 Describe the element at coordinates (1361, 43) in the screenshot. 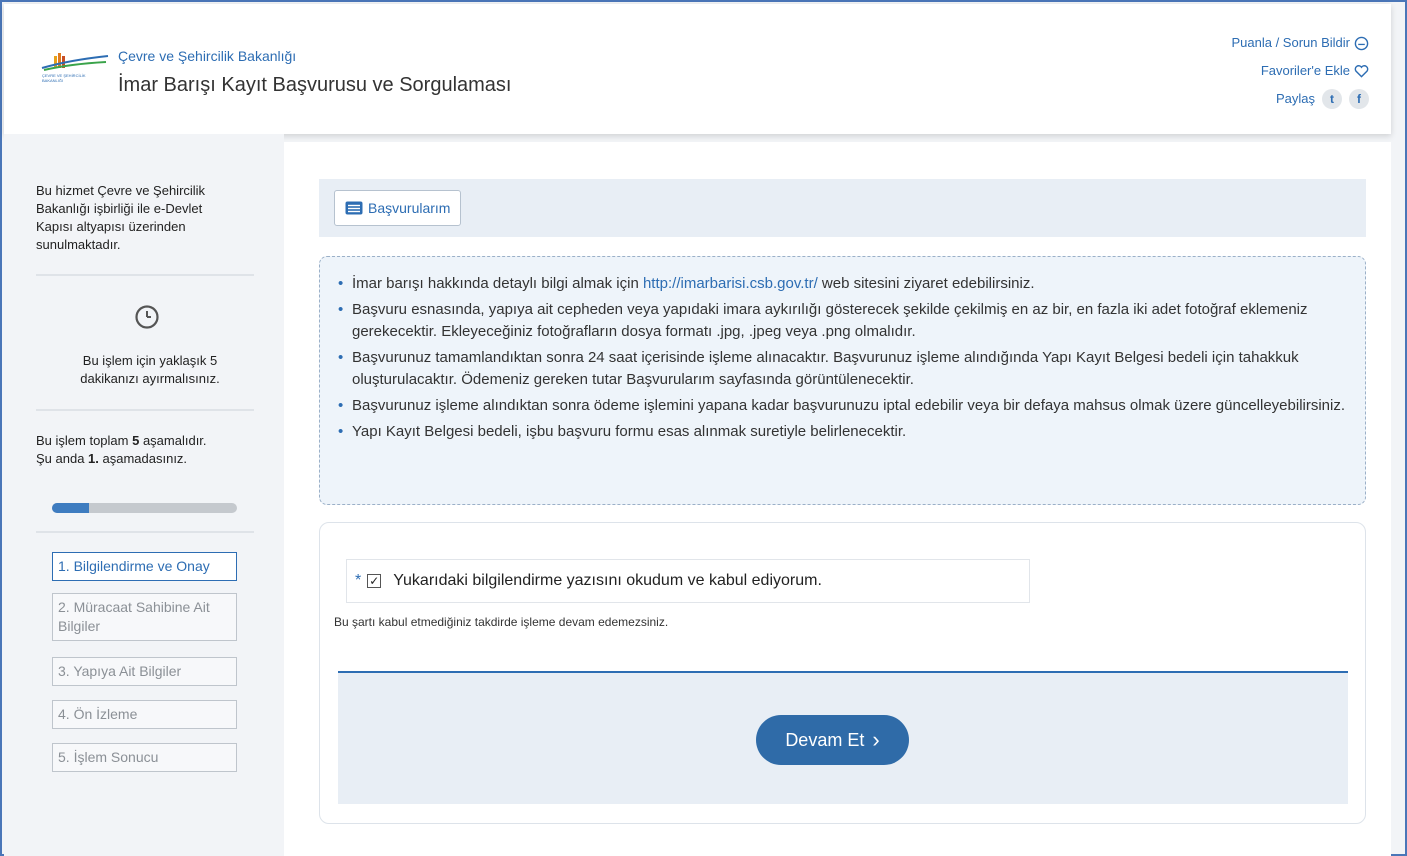

I see `chat-icon` at that location.